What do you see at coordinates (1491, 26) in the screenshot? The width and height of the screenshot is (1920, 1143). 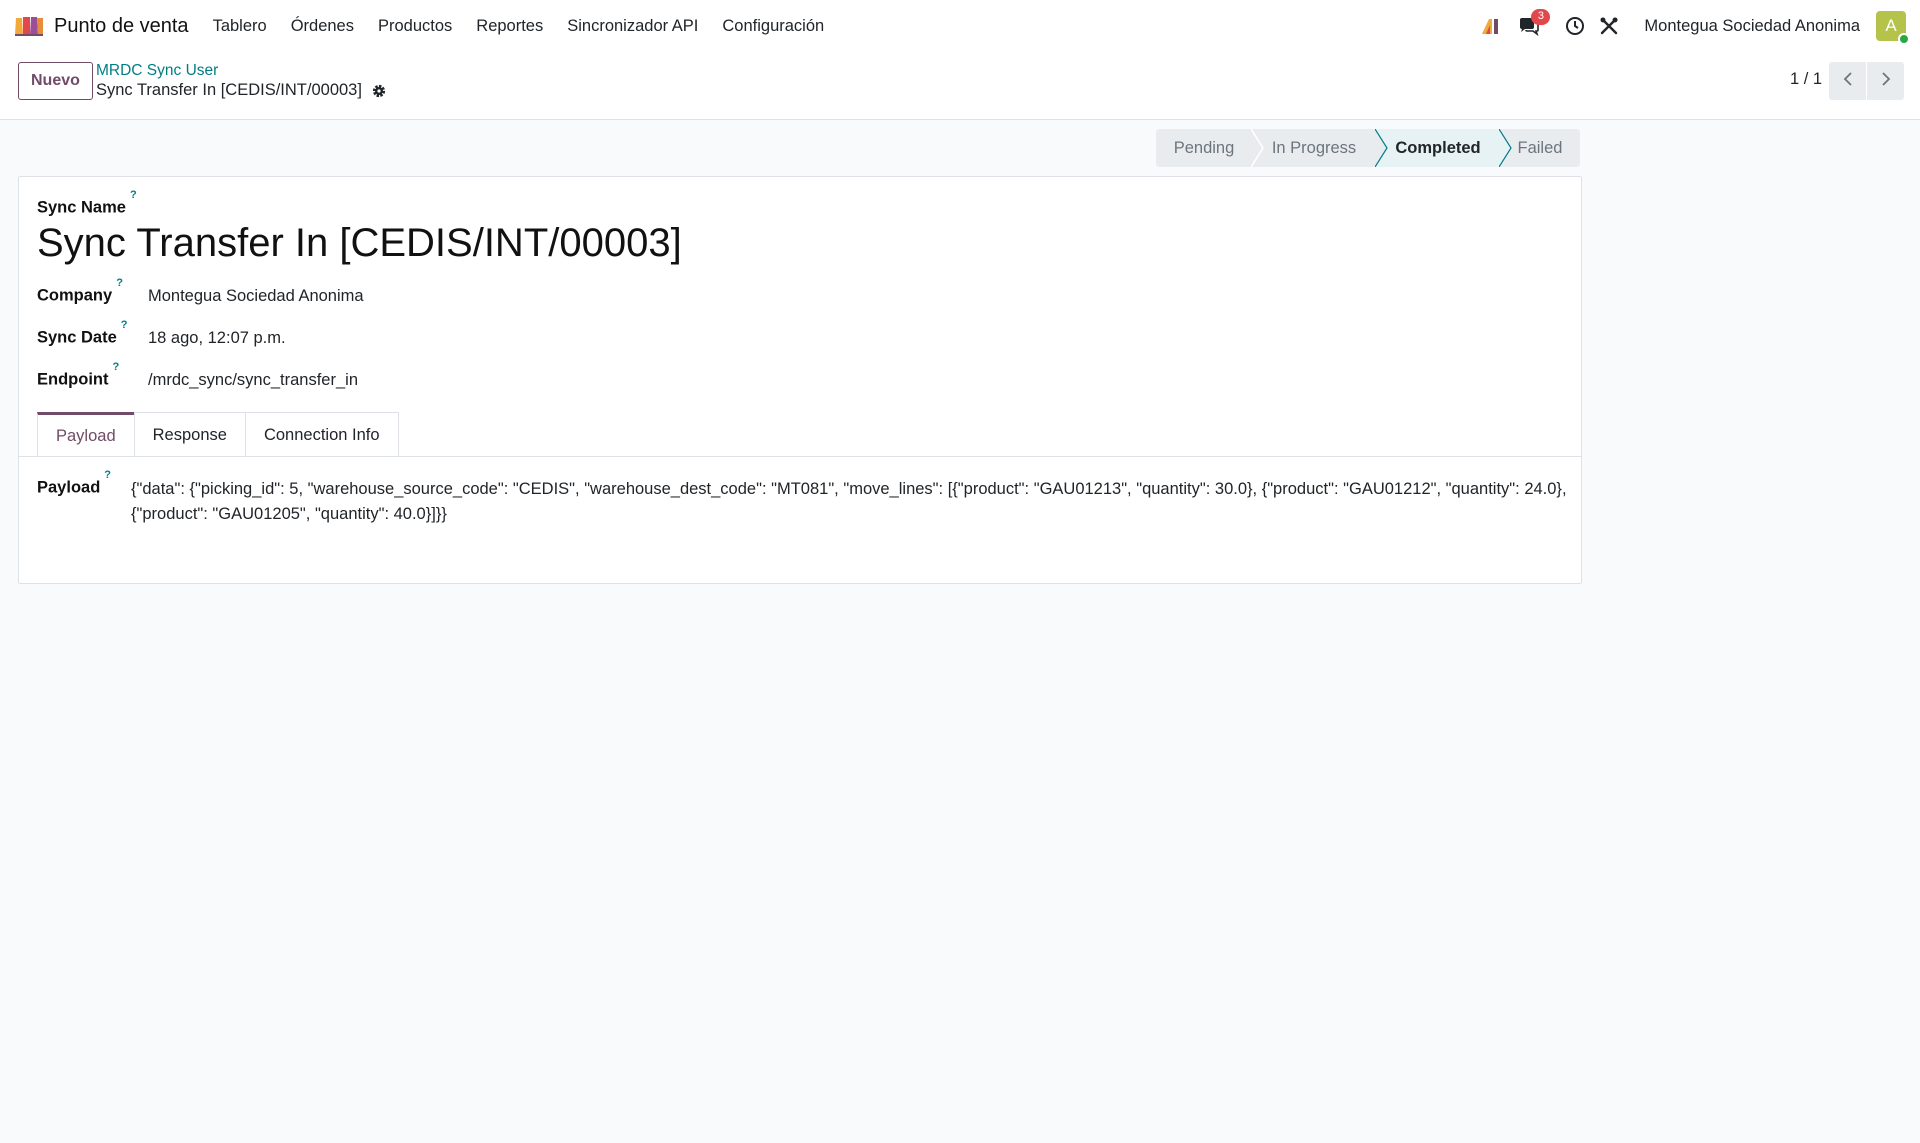 I see `ai-icon` at bounding box center [1491, 26].